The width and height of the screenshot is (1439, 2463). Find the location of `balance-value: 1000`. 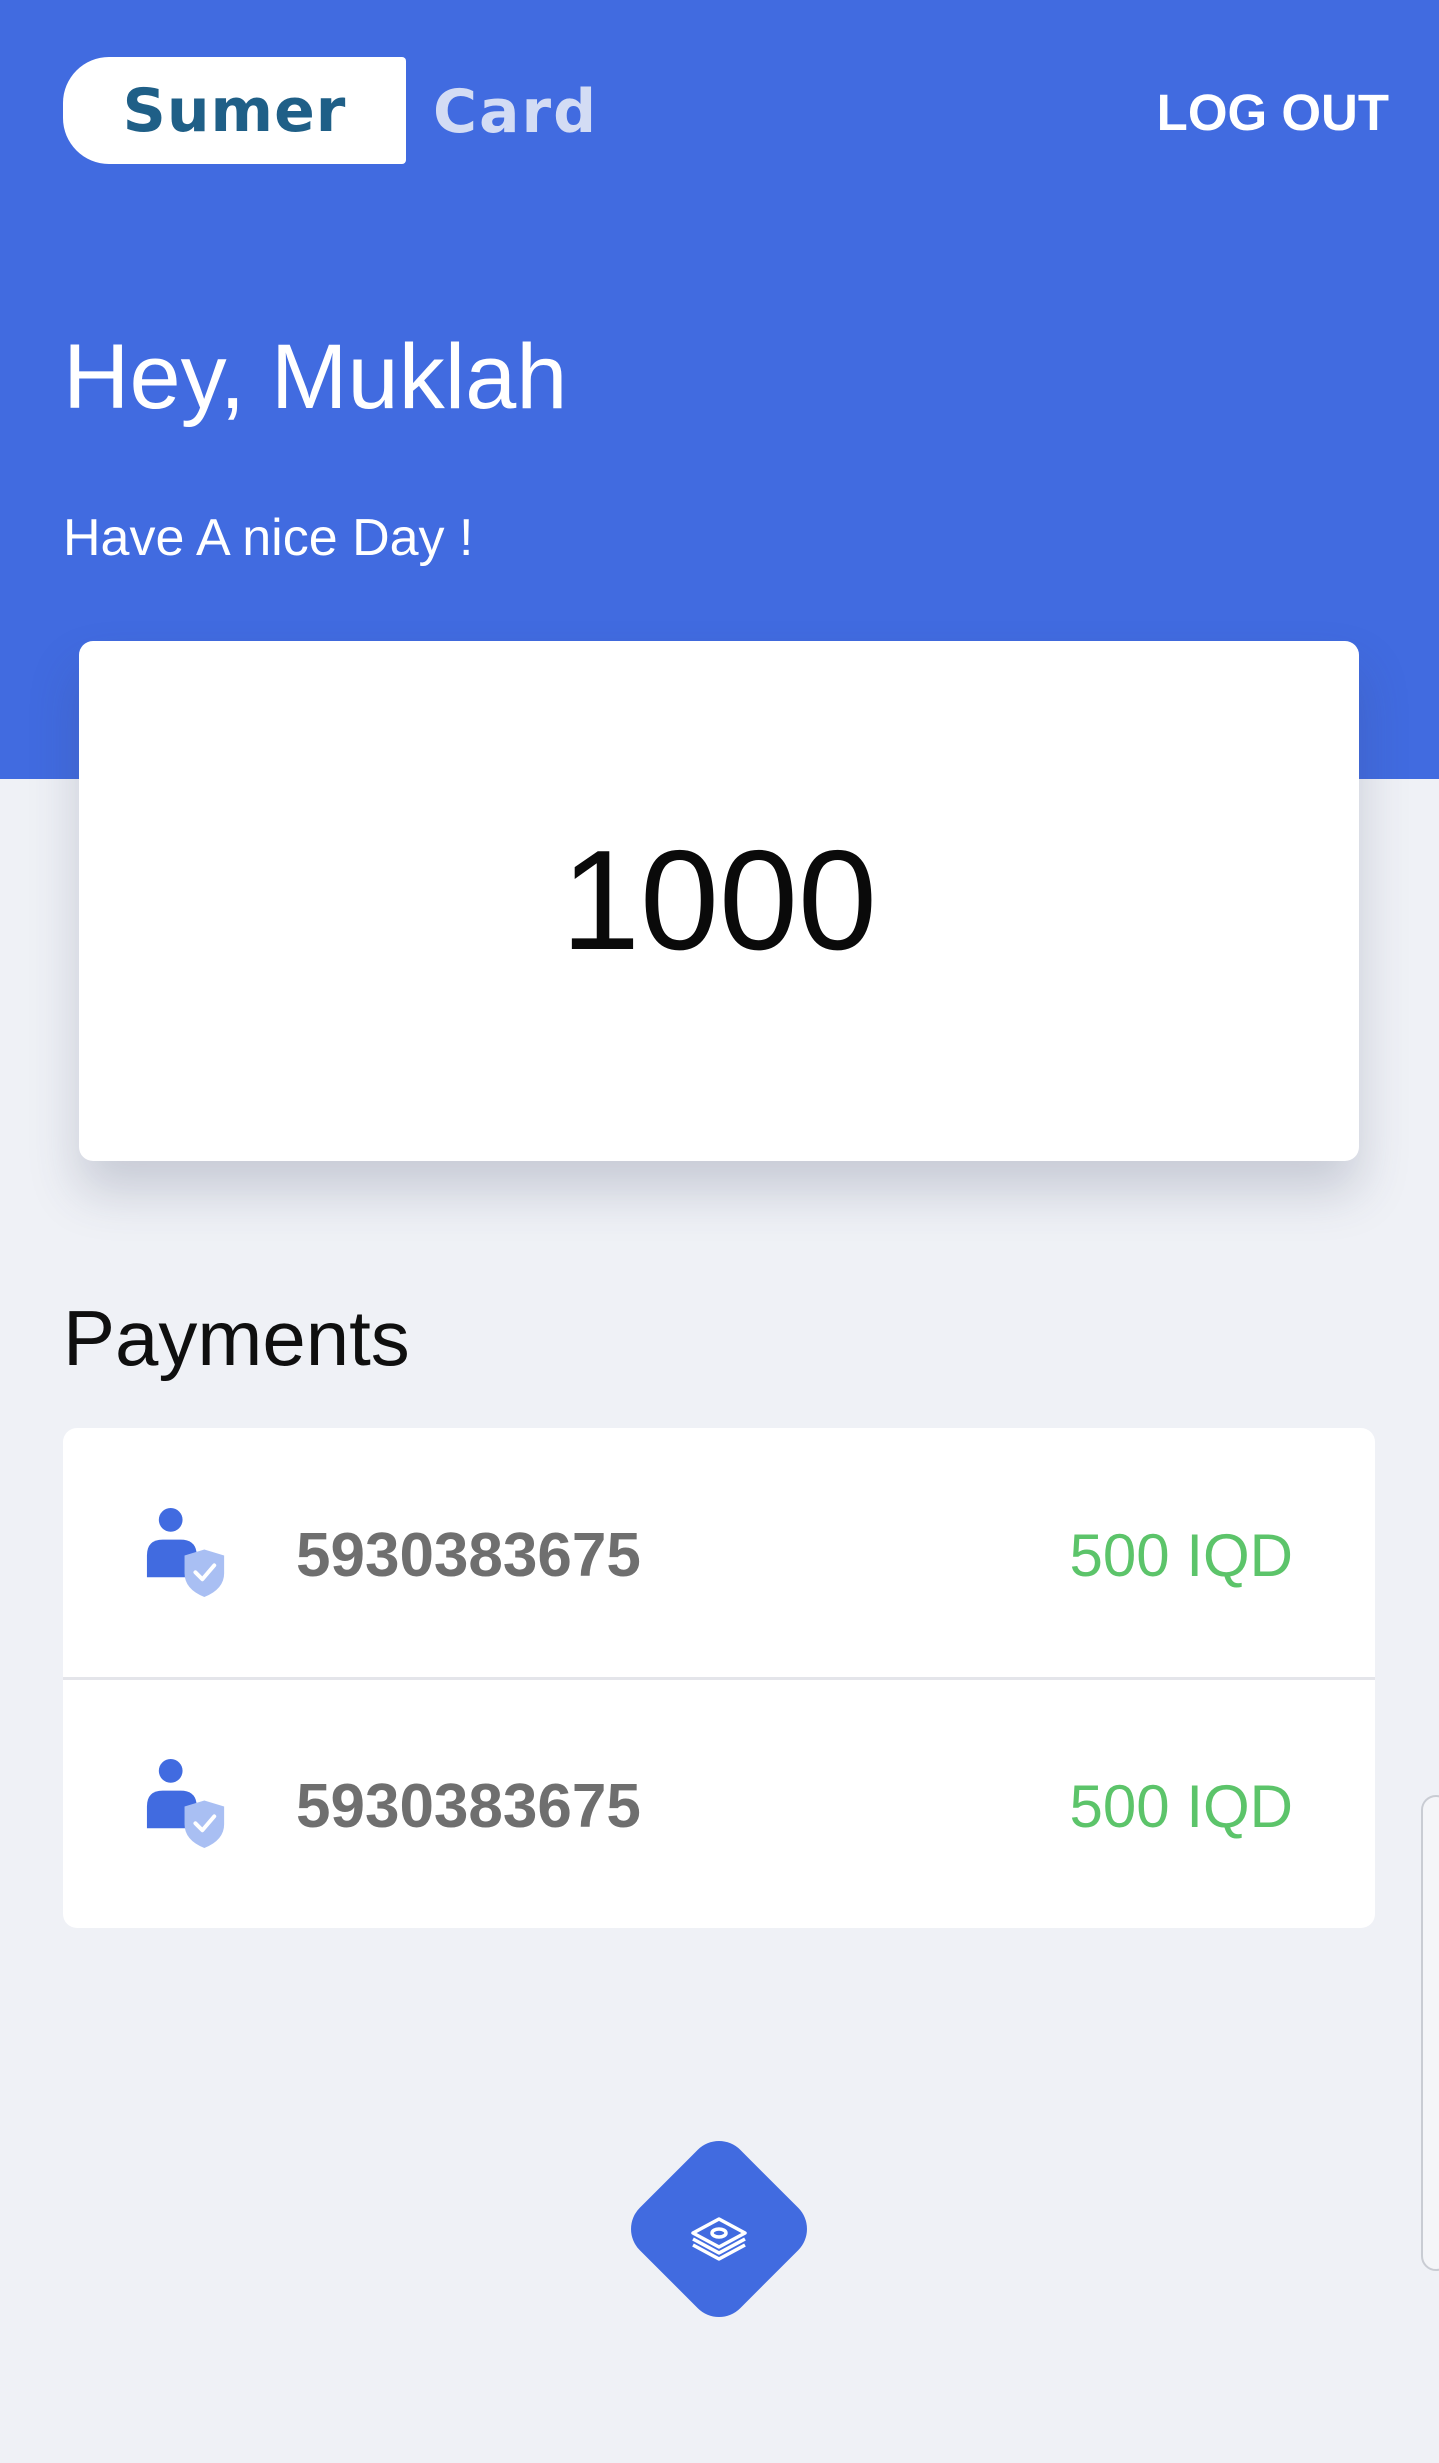

balance-value: 1000 is located at coordinates (719, 900).